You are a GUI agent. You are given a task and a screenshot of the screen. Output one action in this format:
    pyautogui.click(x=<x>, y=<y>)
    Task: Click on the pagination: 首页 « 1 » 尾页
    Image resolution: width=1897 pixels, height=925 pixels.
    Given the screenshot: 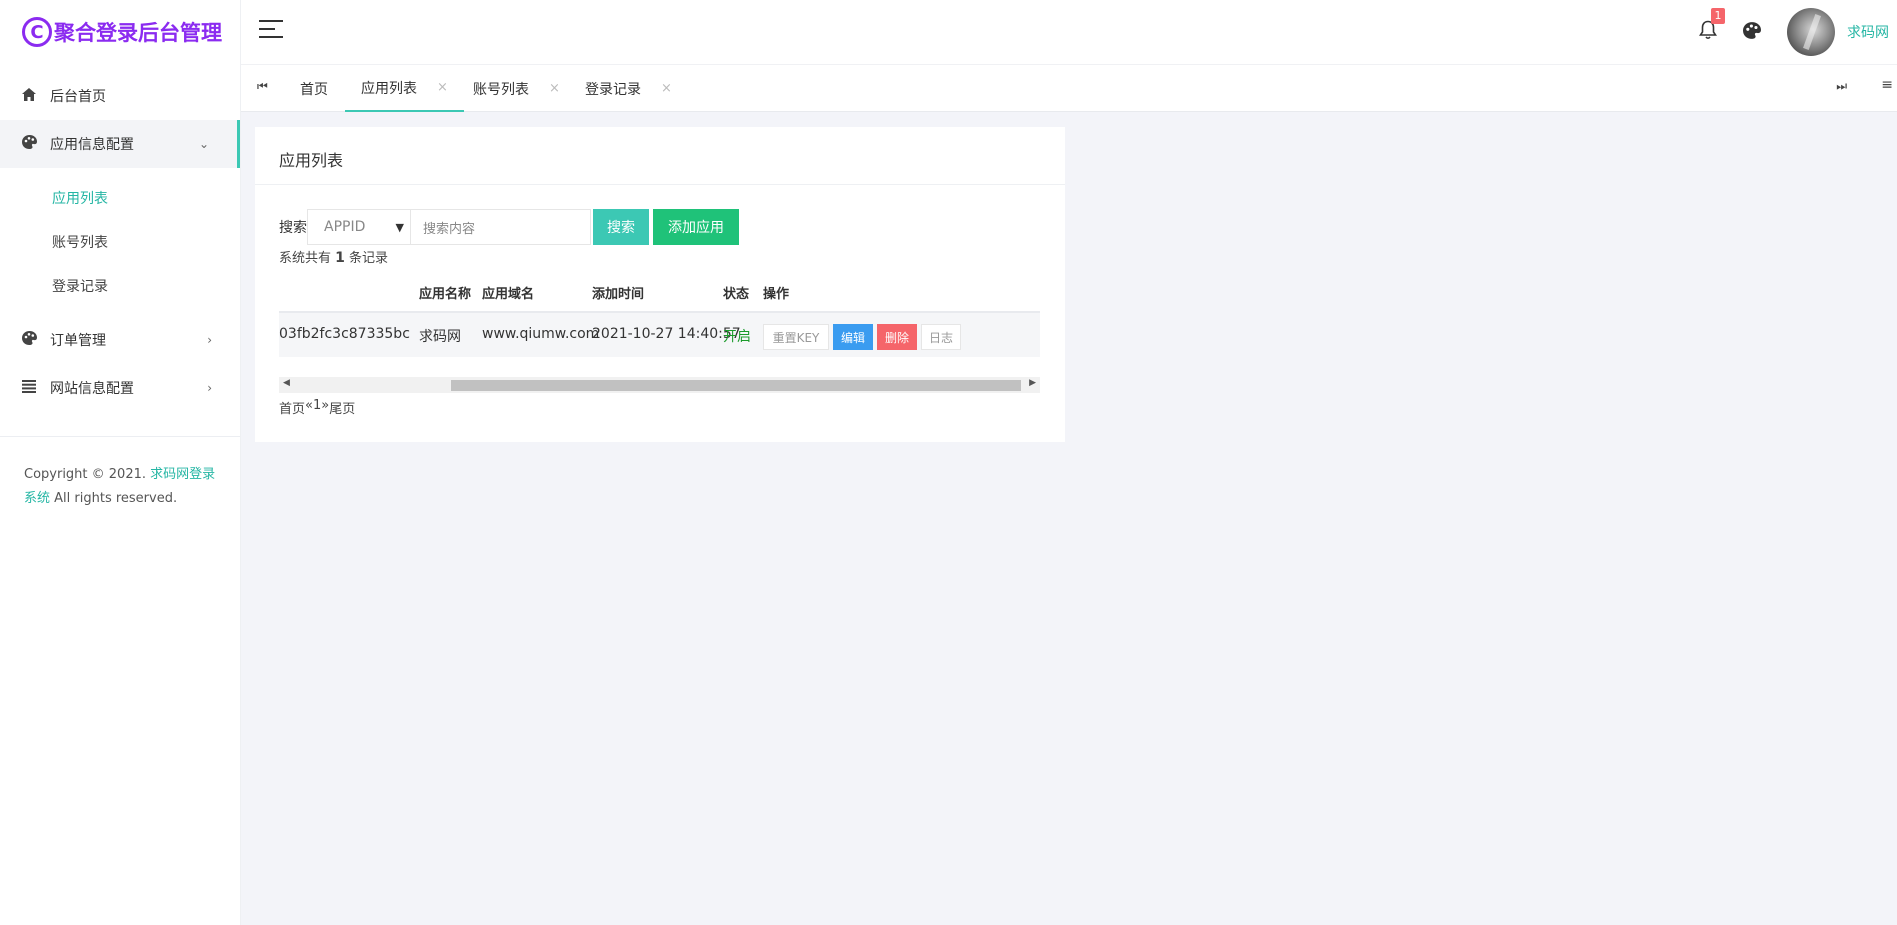 What is the action you would take?
    pyautogui.click(x=317, y=407)
    